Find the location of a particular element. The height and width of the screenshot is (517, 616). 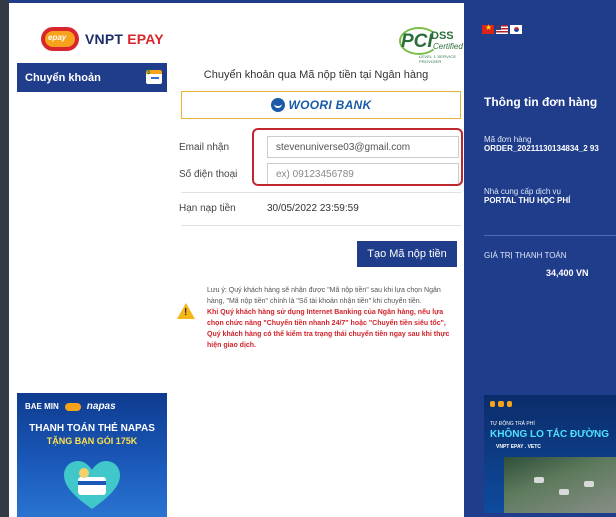

vetc-logo-icon is located at coordinates (493, 404).